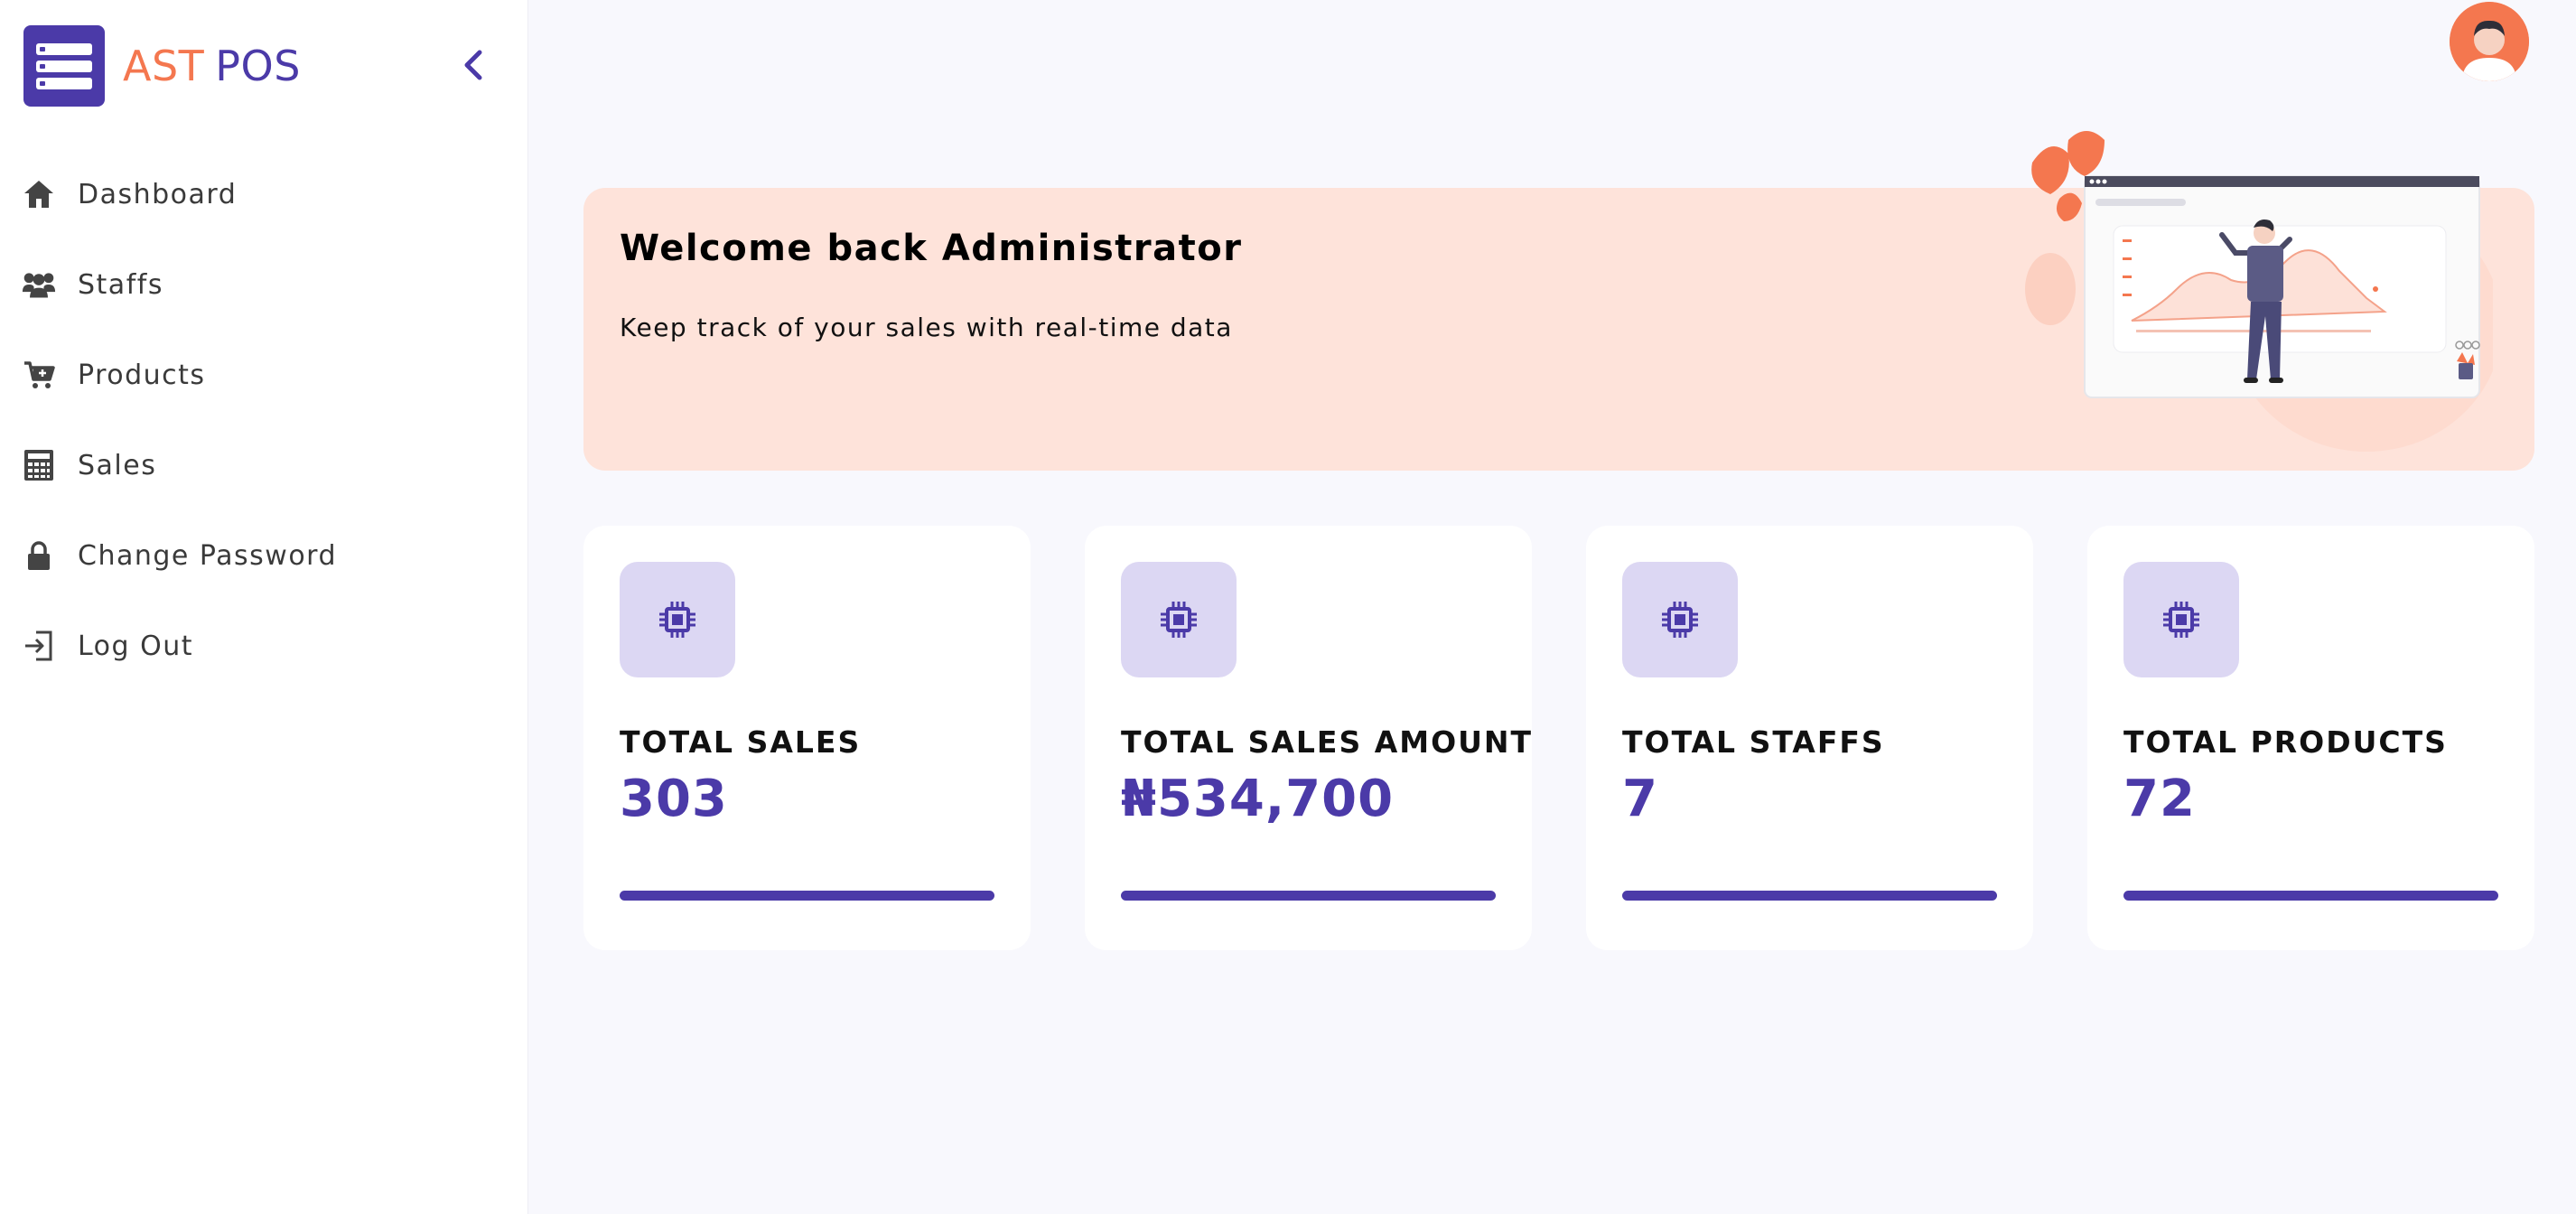 Image resolution: width=2576 pixels, height=1214 pixels. I want to click on brand-name-part1: AST, so click(164, 66).